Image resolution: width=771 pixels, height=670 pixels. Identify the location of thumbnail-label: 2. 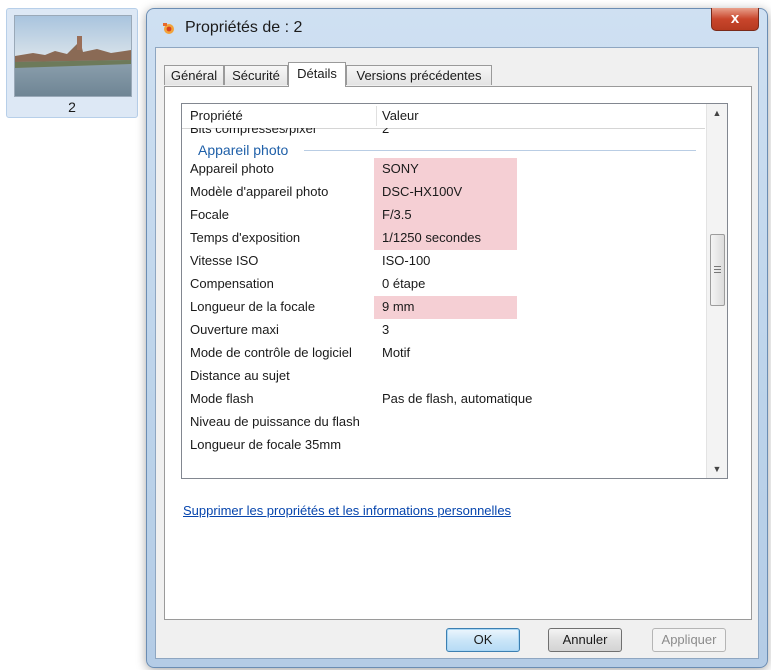
(72, 107).